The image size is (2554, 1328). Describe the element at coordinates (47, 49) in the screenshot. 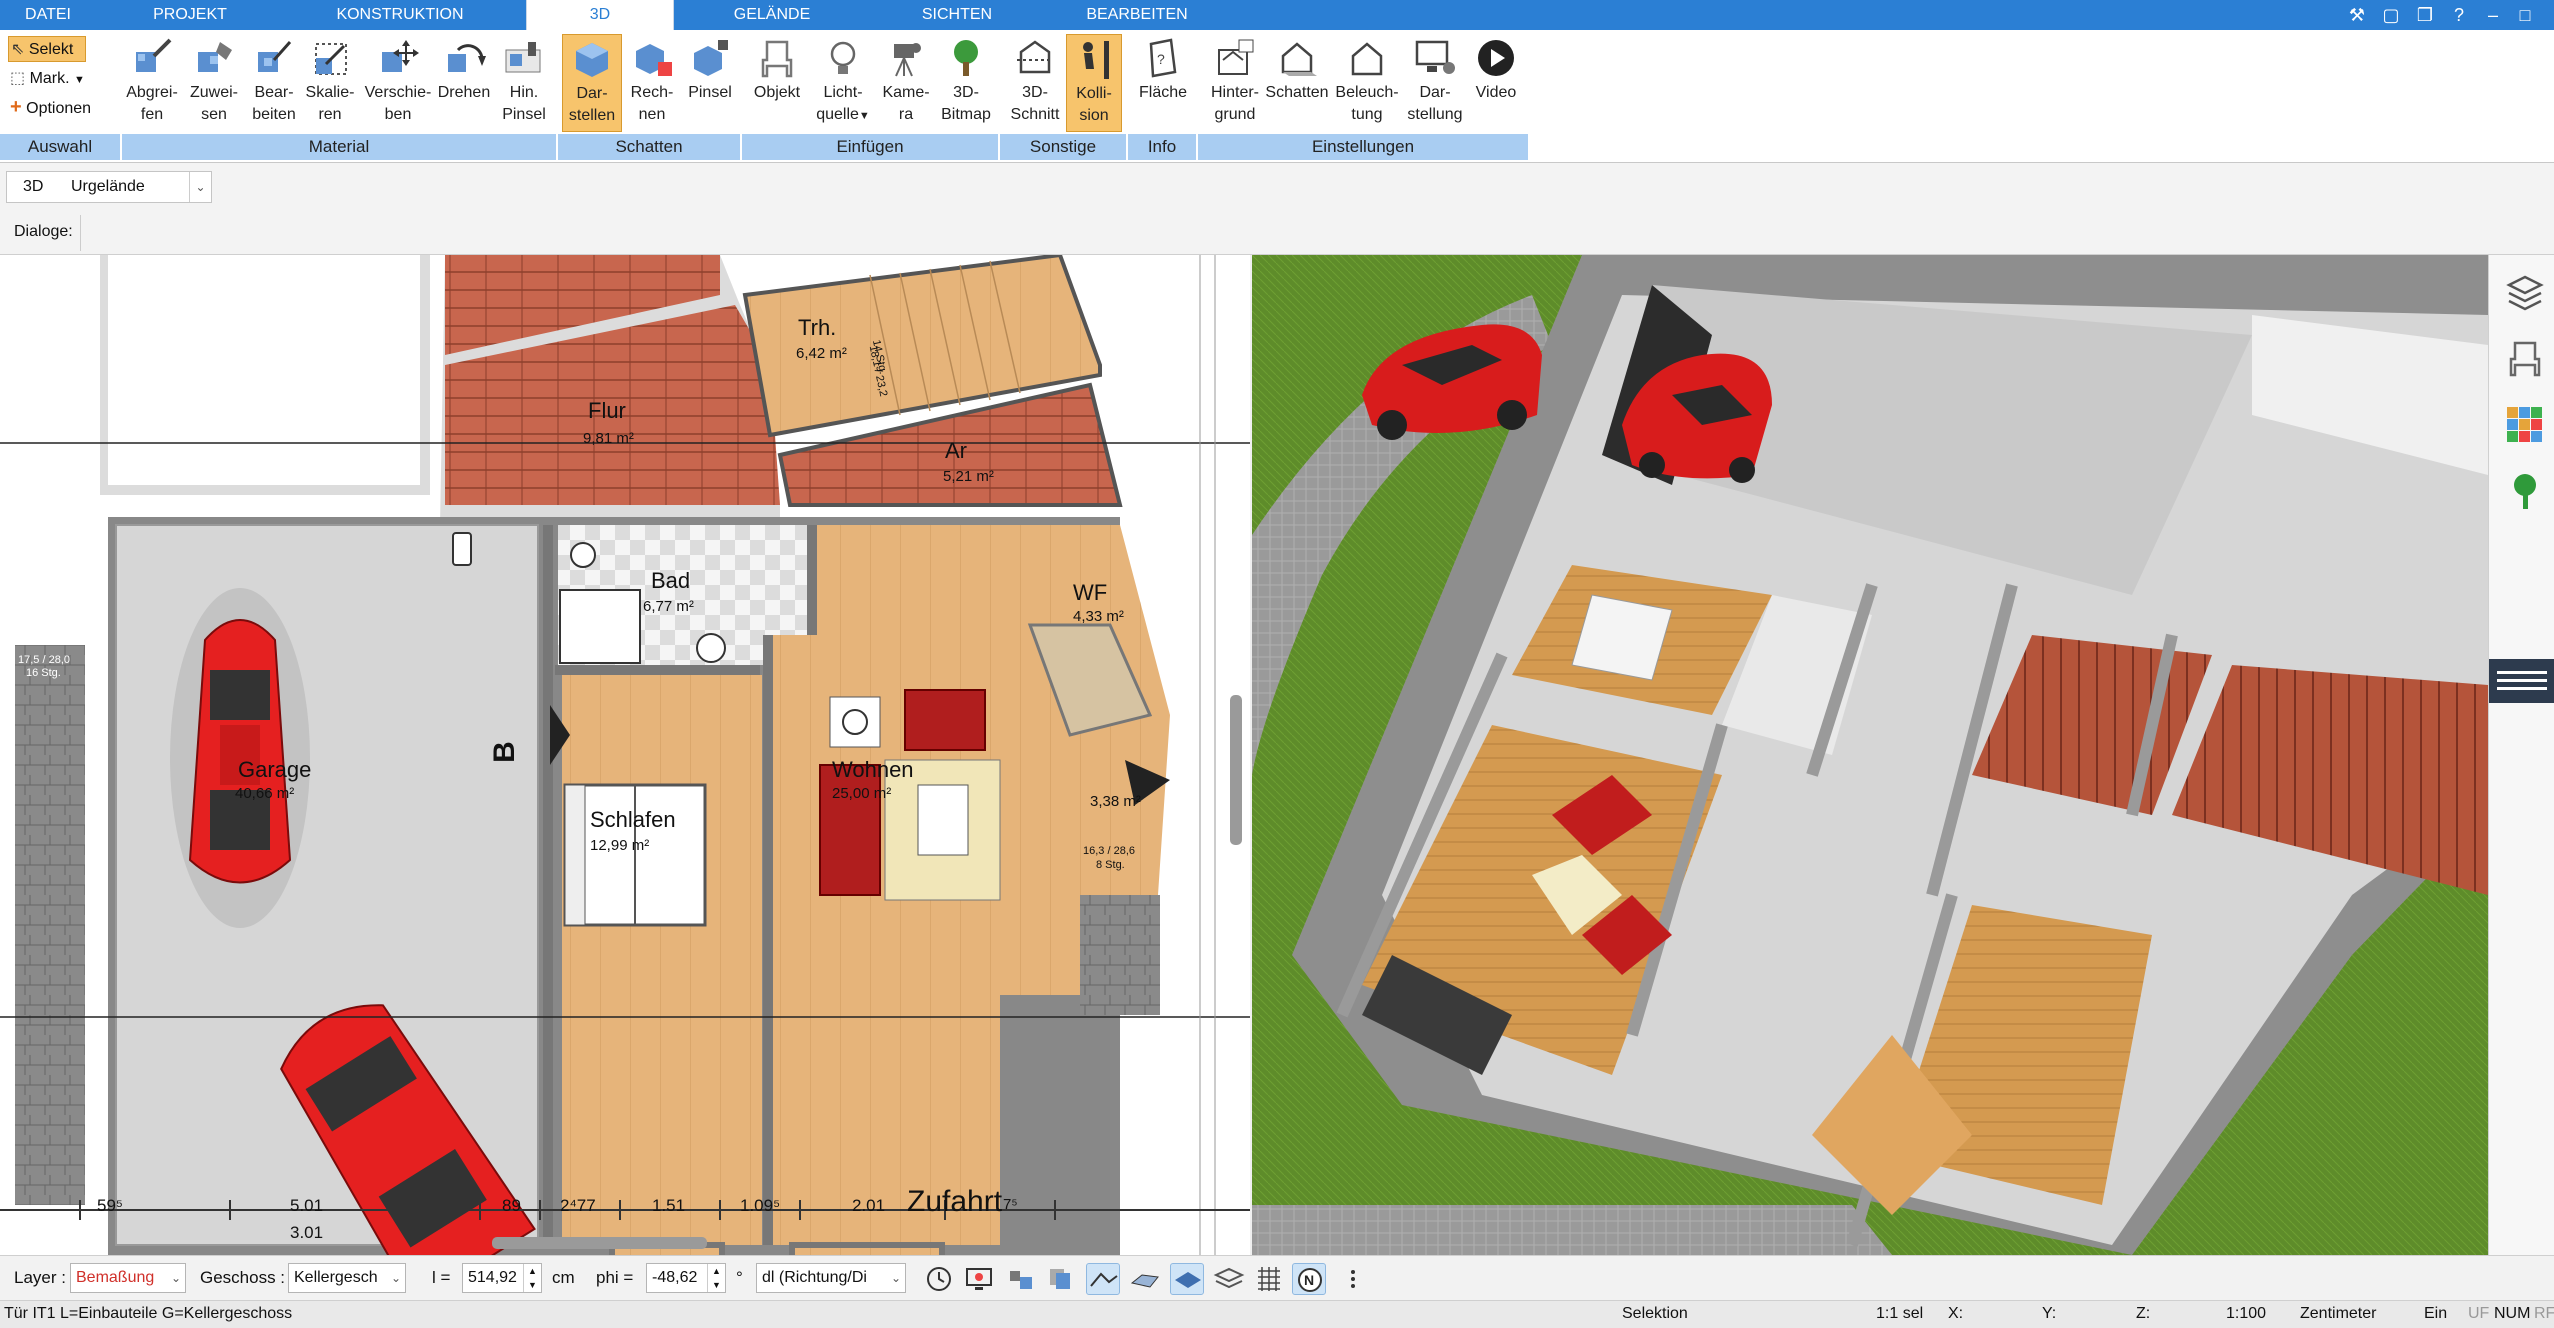

I see `selekt-button: ⇖ Selekt` at that location.